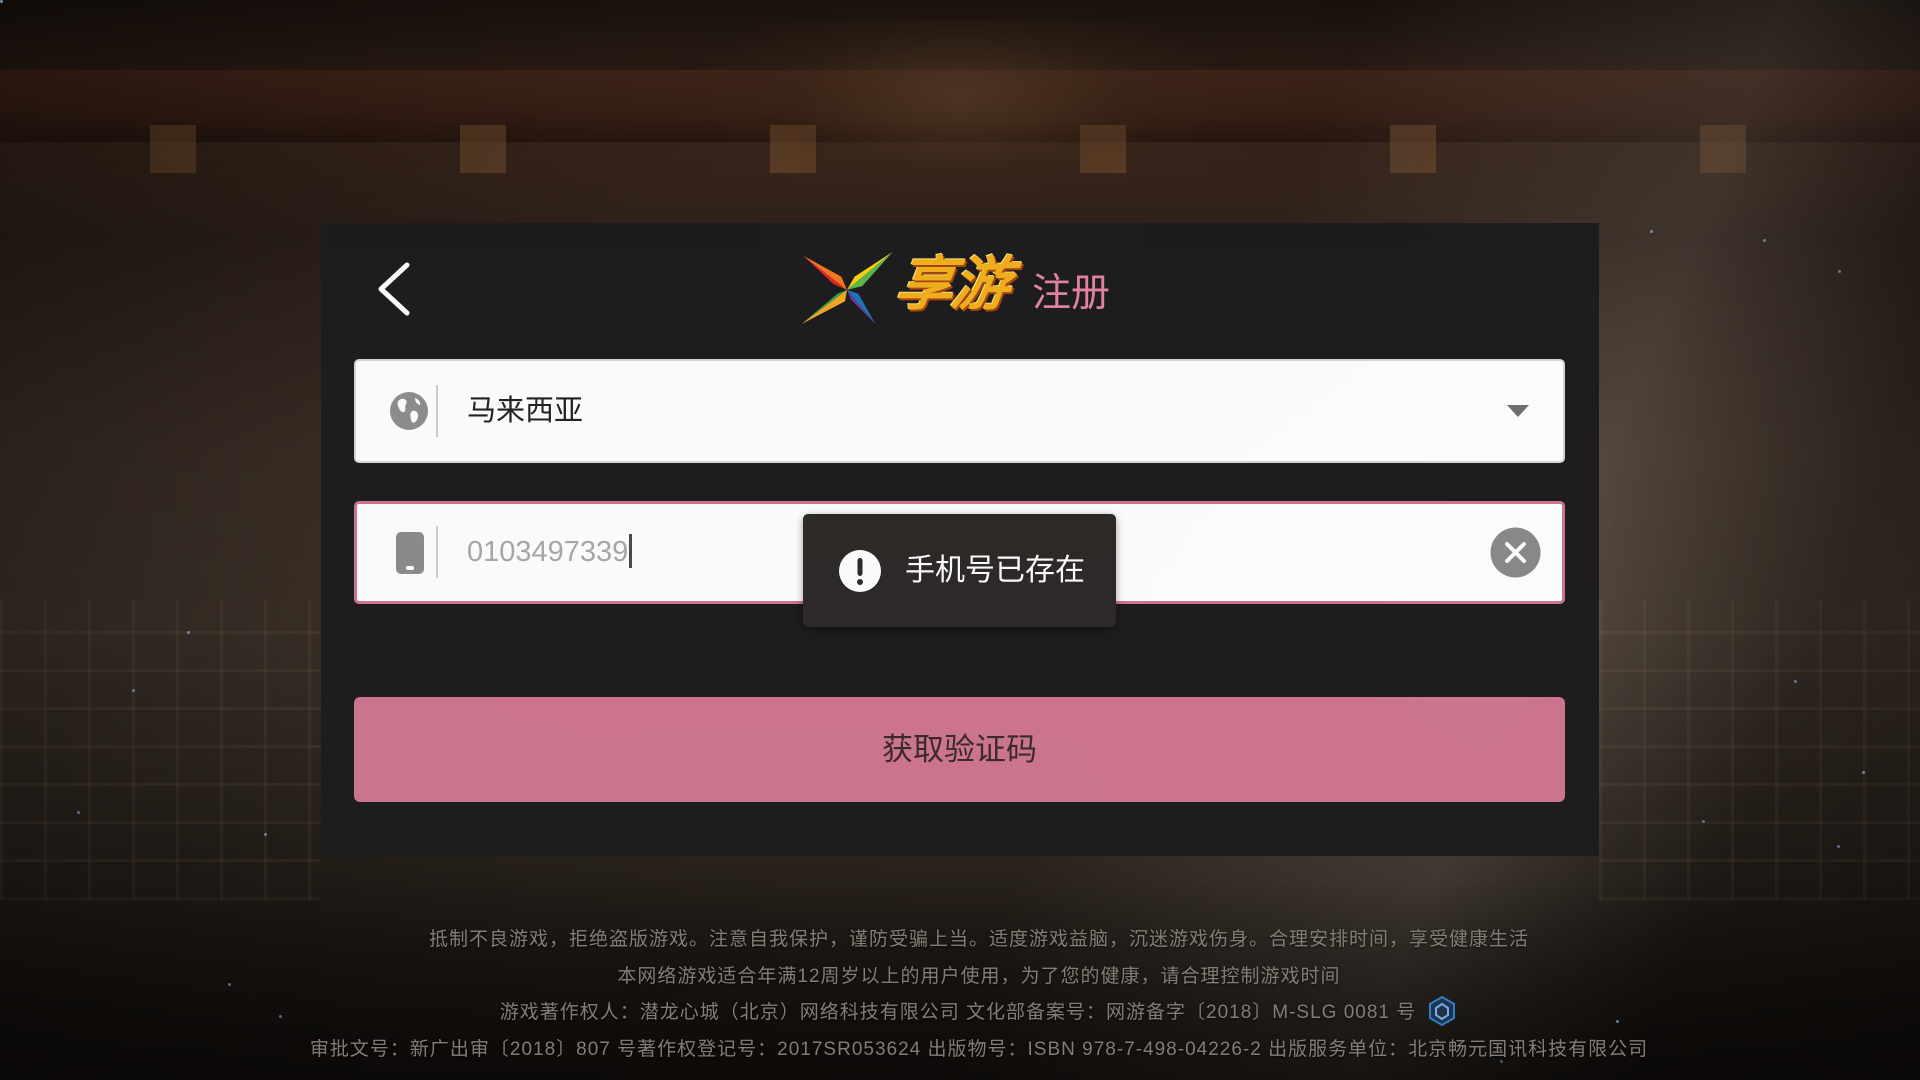  What do you see at coordinates (525, 411) in the screenshot?
I see `country-value: 马来西亚` at bounding box center [525, 411].